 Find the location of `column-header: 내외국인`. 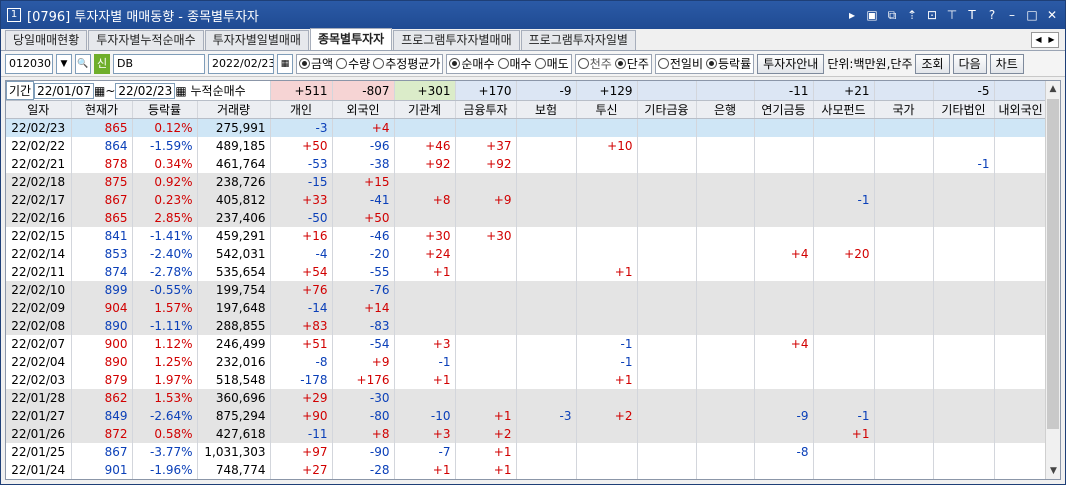

column-header: 내외국인 is located at coordinates (1021, 109).